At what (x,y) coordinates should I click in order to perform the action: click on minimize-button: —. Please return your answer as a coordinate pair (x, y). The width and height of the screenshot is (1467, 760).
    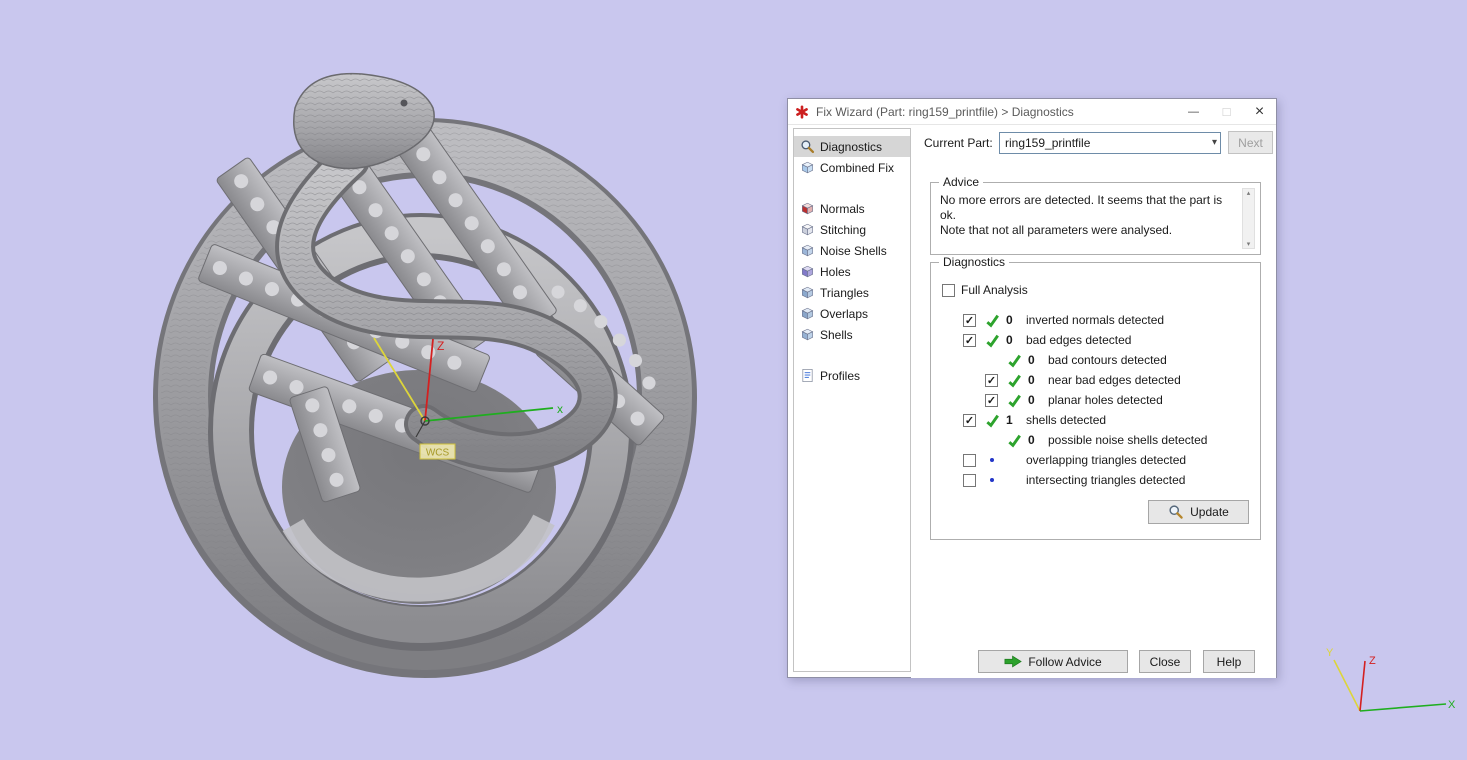
    Looking at the image, I should click on (1193, 111).